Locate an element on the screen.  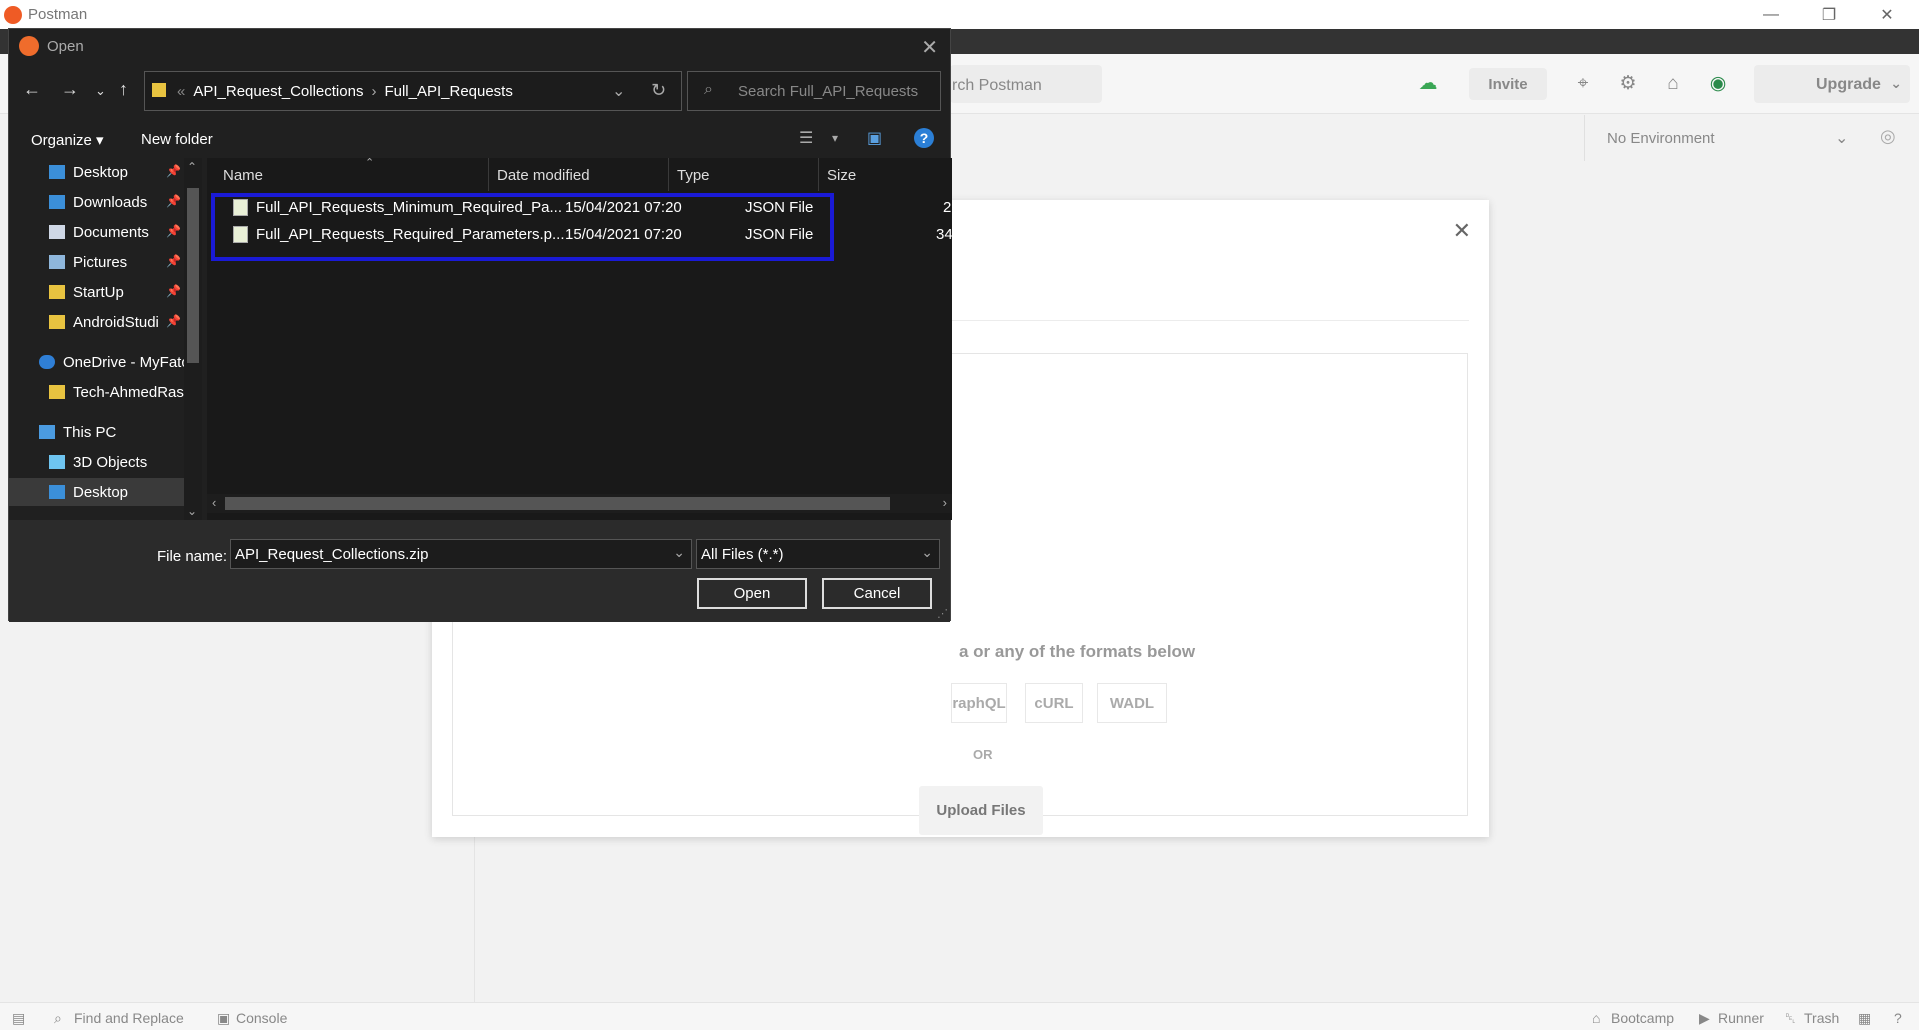
invite-button: Invite is located at coordinates (1508, 84).